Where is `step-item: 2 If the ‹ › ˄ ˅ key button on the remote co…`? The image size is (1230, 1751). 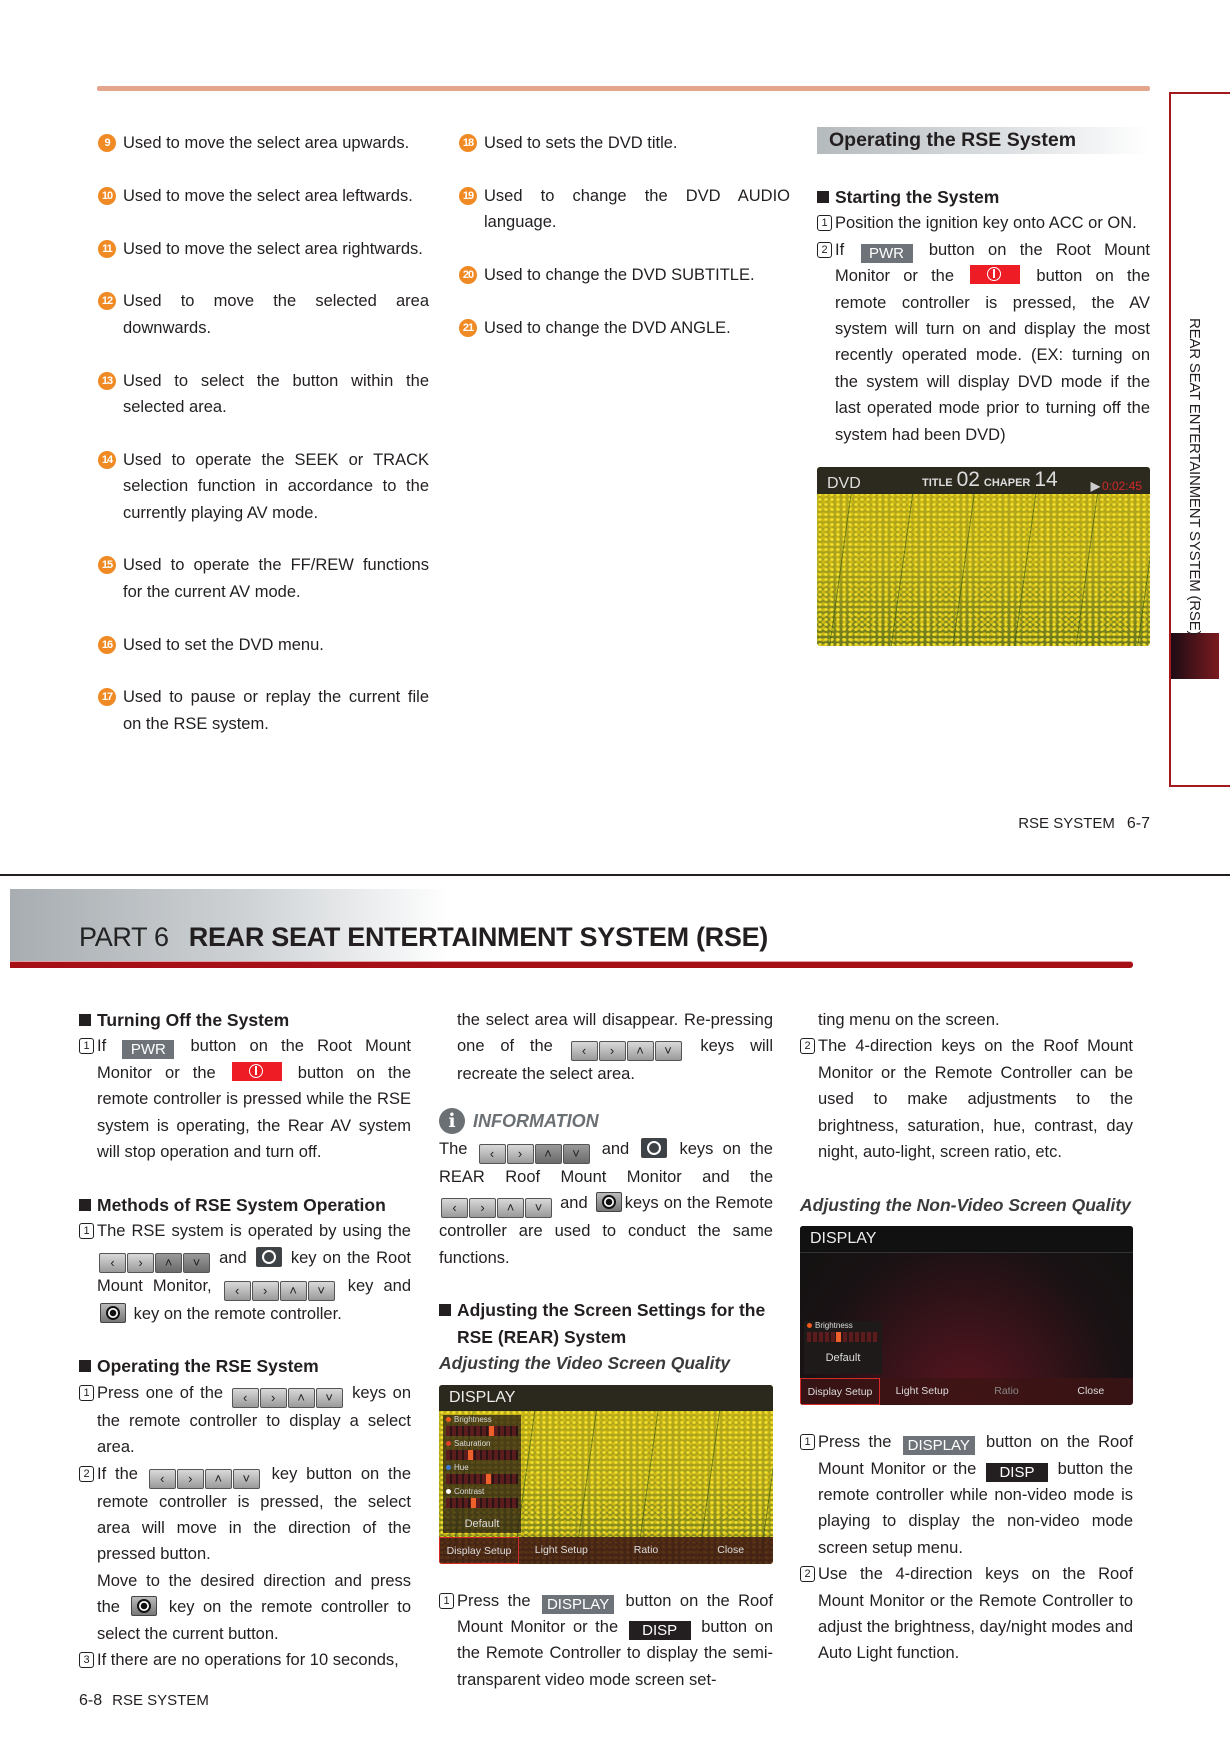 step-item: 2 If the ‹ › ˄ ˅ key button on the remote co… is located at coordinates (245, 1514).